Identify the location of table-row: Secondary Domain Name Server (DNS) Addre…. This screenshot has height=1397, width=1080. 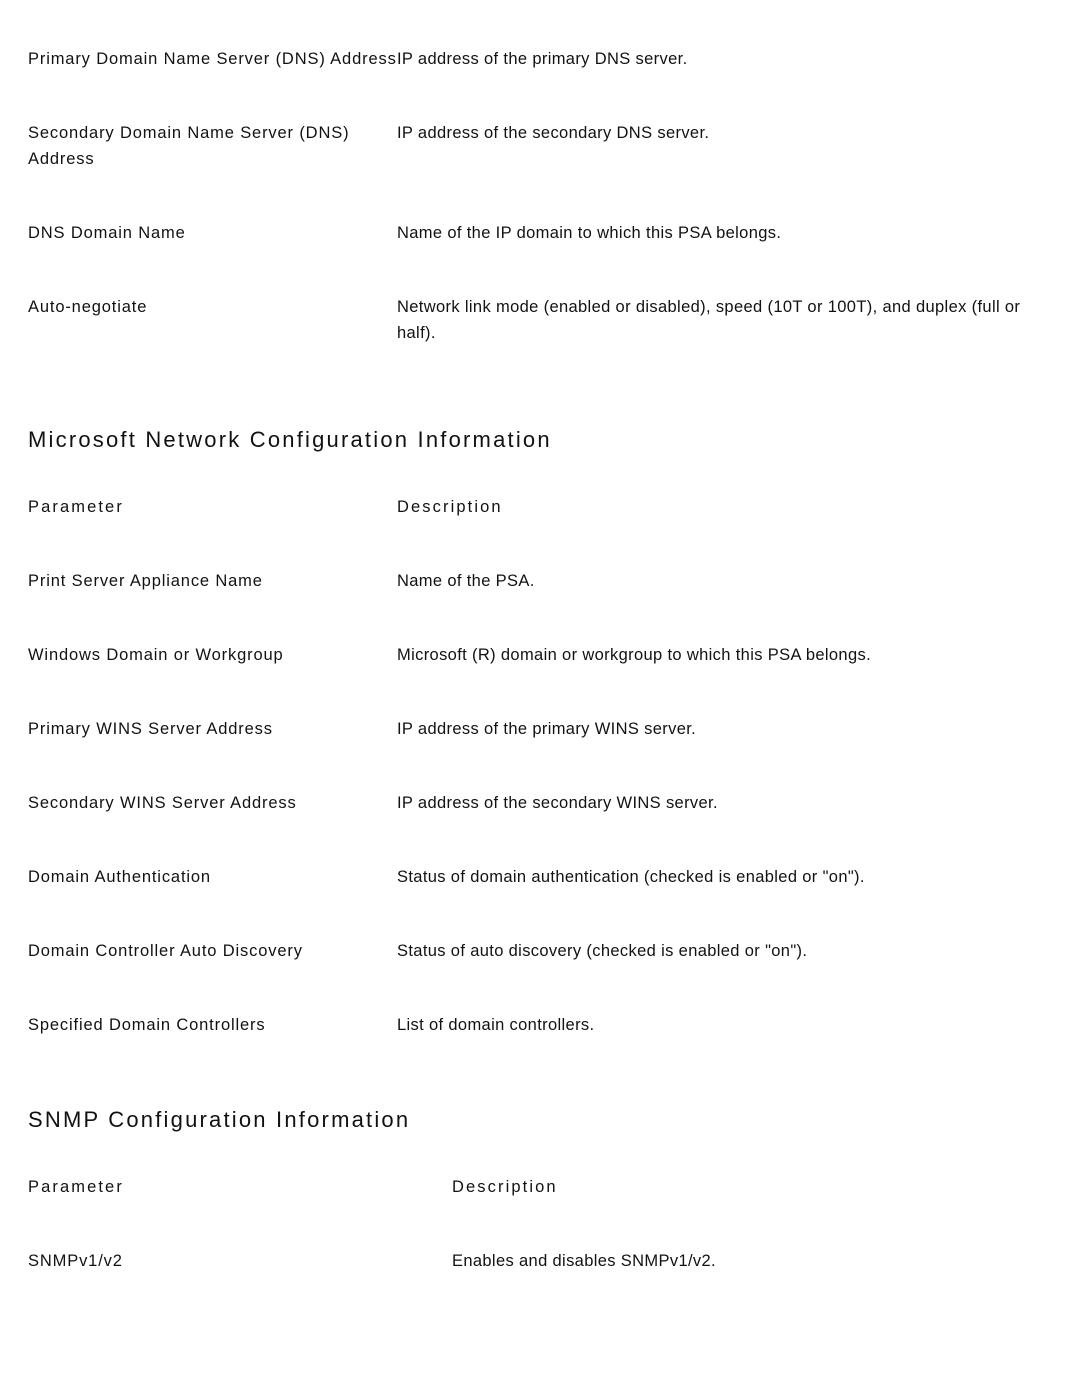
(540, 146).